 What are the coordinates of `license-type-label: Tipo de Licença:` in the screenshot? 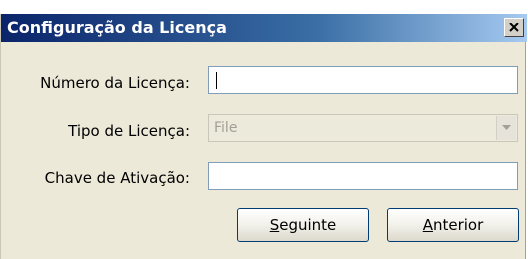 It's located at (129, 131).